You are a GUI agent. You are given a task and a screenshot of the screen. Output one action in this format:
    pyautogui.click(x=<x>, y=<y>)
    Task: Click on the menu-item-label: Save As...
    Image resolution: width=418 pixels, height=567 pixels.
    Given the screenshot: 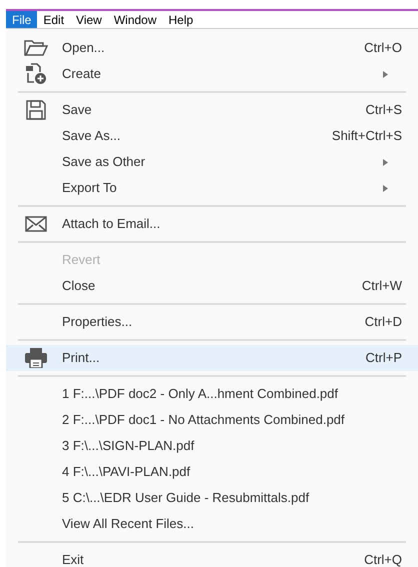 What is the action you would take?
    pyautogui.click(x=92, y=136)
    